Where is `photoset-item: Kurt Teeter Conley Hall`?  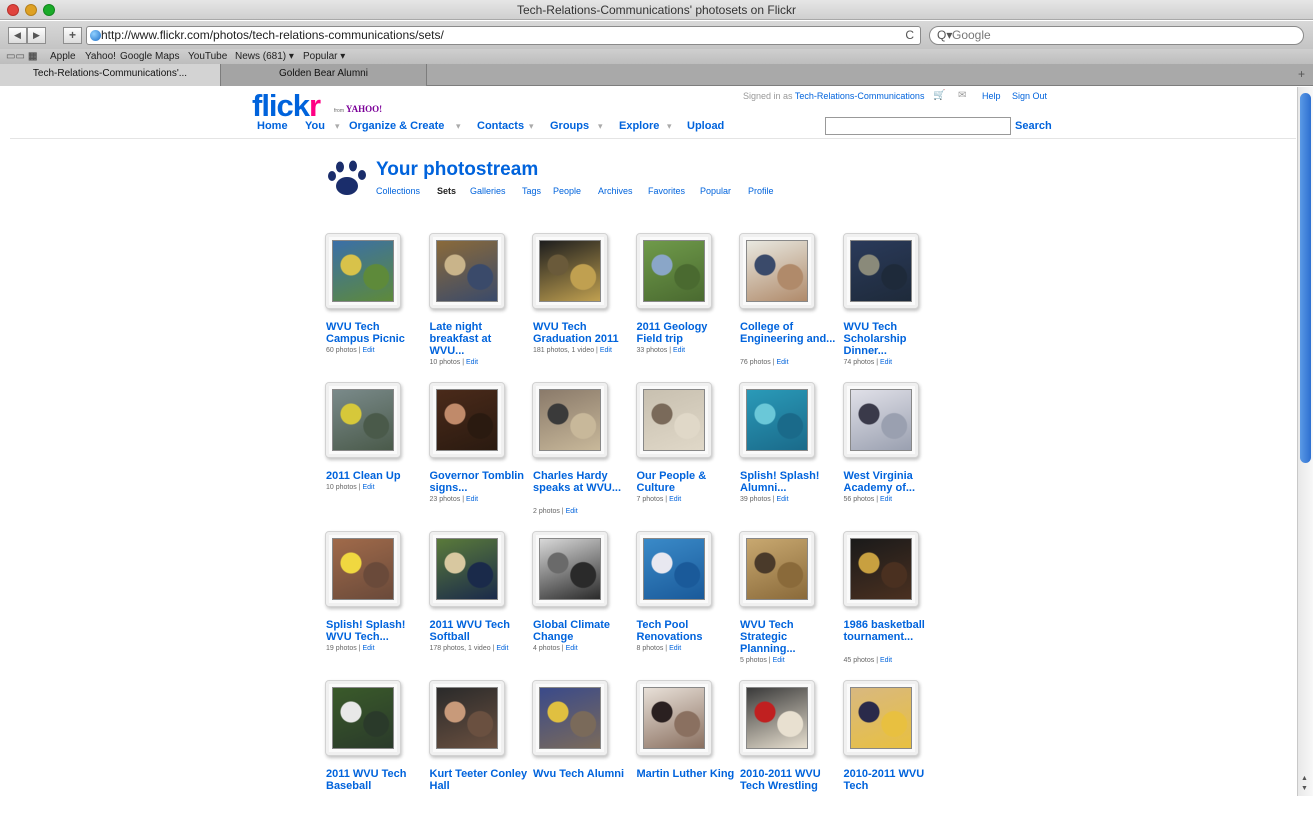
photoset-item: Kurt Teeter Conley Hall is located at coordinates (478, 752).